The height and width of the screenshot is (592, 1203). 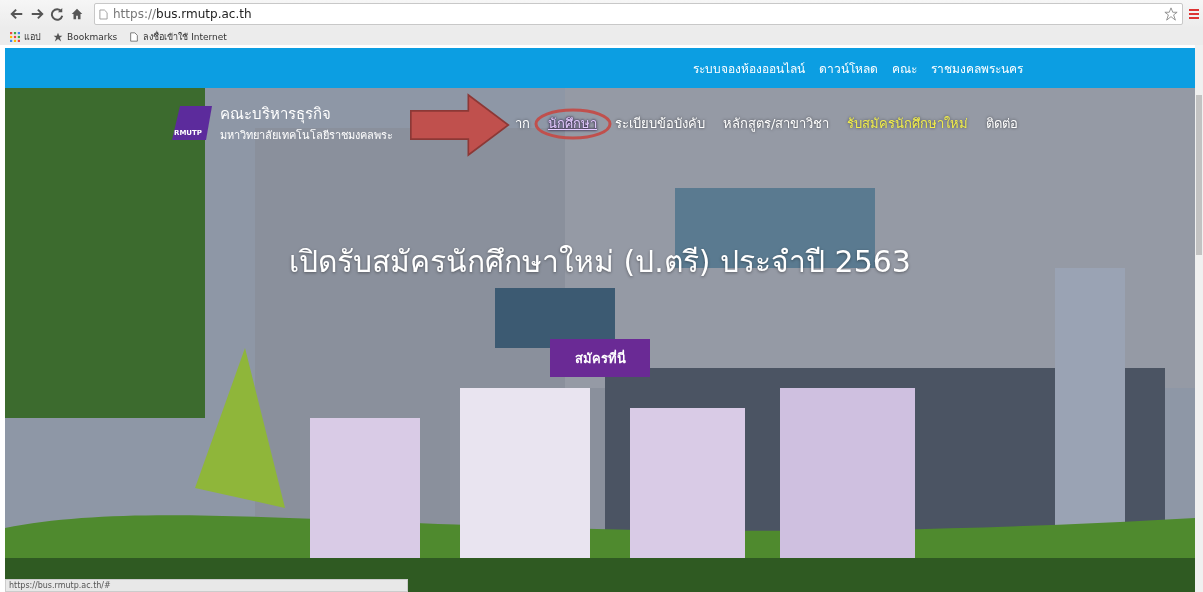 I want to click on apply-button: สมัครที่นี่, so click(x=600, y=358).